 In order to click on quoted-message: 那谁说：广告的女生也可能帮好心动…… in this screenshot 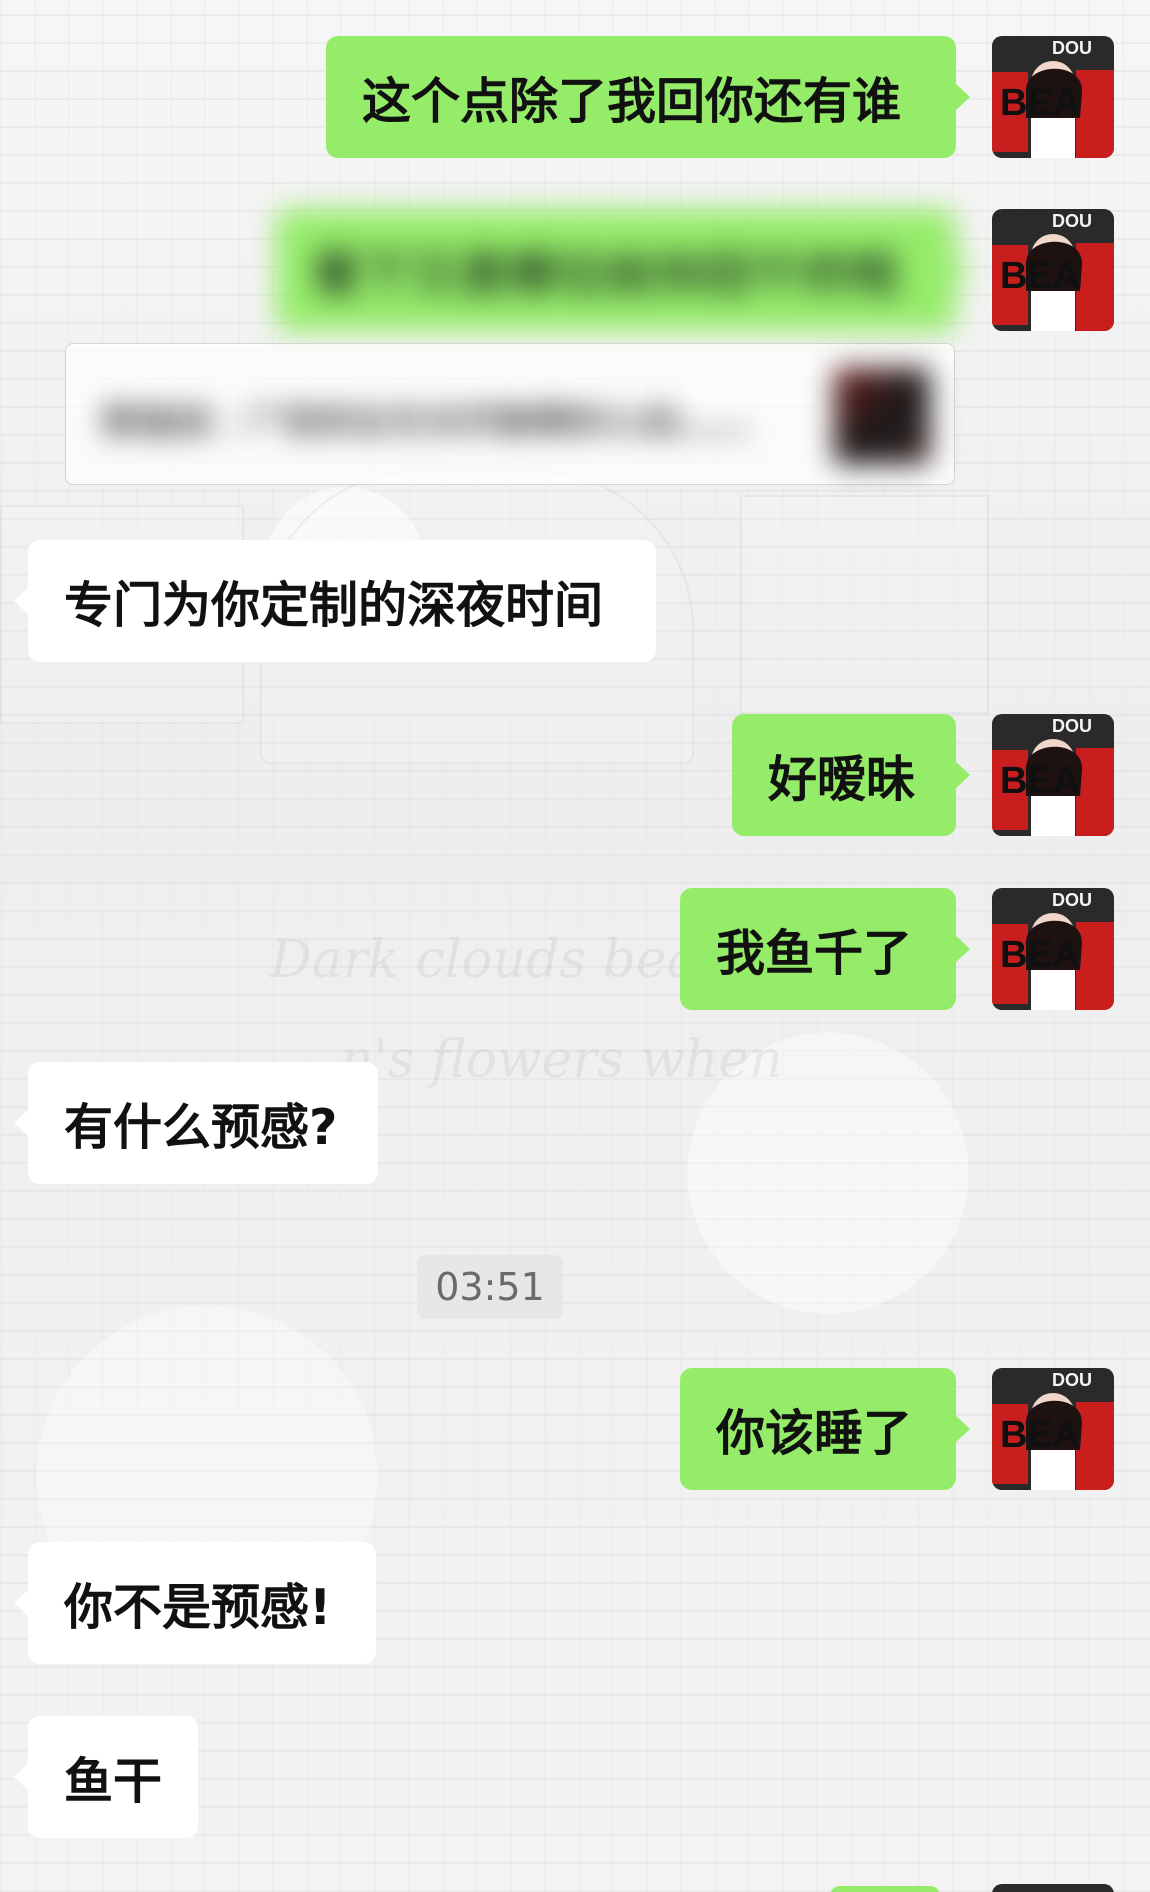, I will do `click(510, 414)`.